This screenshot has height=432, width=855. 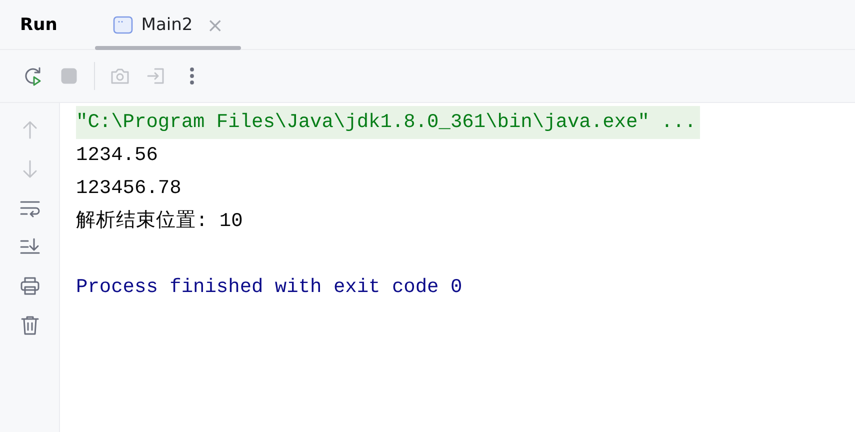 What do you see at coordinates (159, 221) in the screenshot?
I see `output-line: 解析结束位置: 10` at bounding box center [159, 221].